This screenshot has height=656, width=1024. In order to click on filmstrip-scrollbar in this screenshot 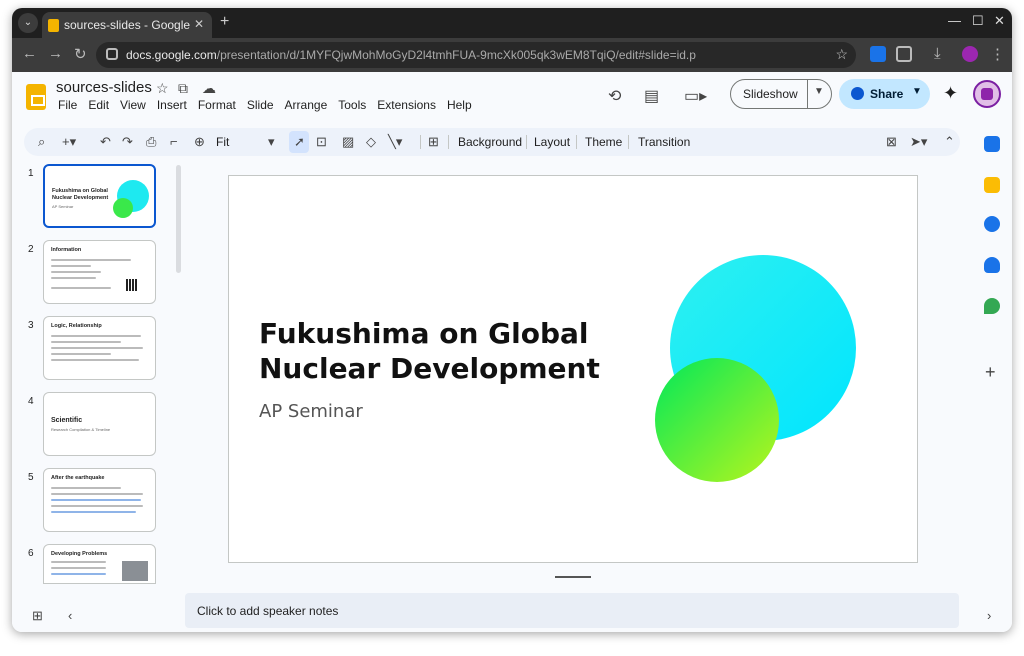, I will do `click(178, 219)`.